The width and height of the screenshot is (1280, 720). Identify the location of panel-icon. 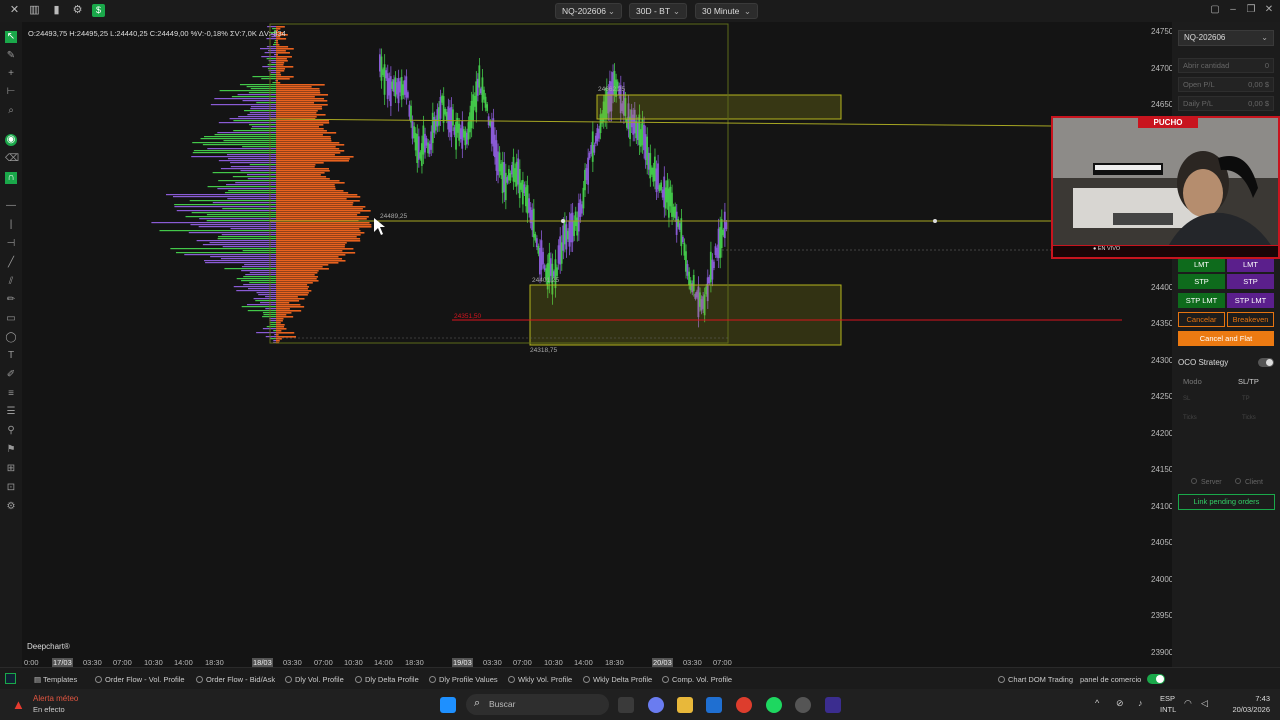
(10, 678).